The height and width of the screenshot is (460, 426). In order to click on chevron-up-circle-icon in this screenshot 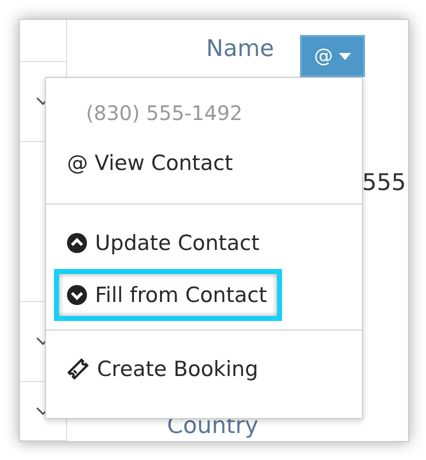, I will do `click(77, 243)`.